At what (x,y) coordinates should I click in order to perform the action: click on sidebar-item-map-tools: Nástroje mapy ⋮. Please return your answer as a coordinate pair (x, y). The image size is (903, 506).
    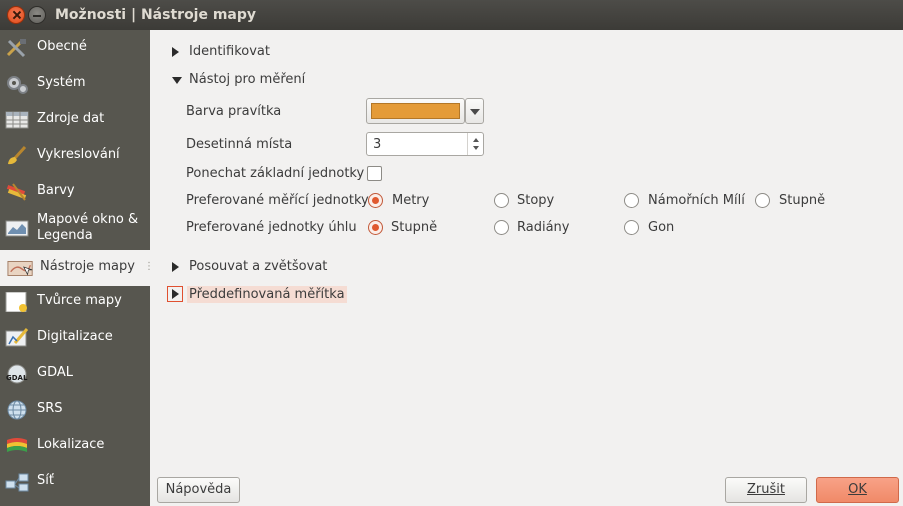
    Looking at the image, I should click on (77, 268).